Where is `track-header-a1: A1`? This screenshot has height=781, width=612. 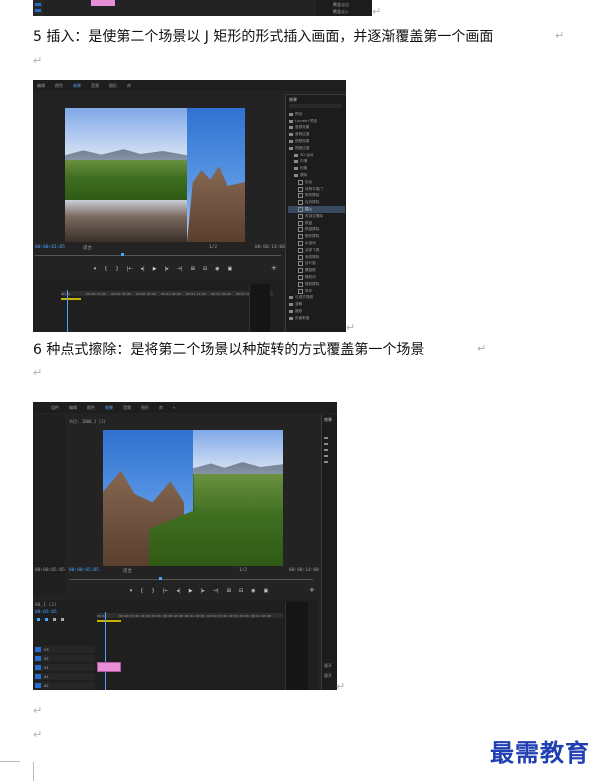
track-header-a1: A1 is located at coordinates (65, 676).